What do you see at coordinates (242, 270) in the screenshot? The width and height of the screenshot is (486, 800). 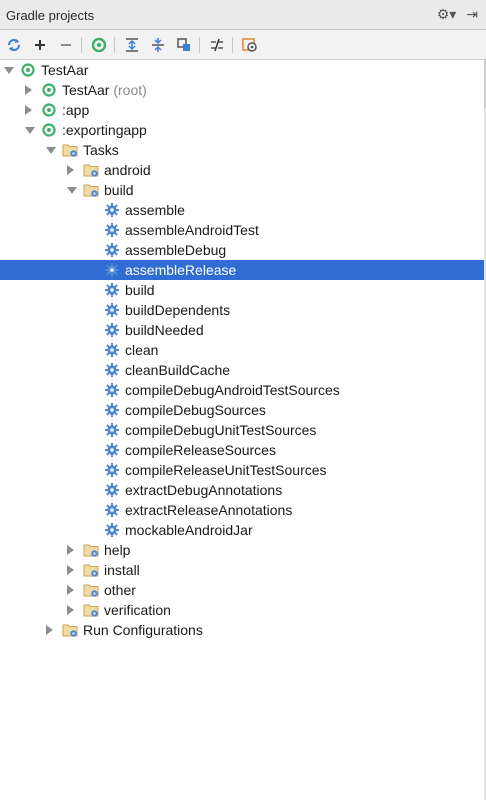 I see `tree-row: assembleRelease` at bounding box center [242, 270].